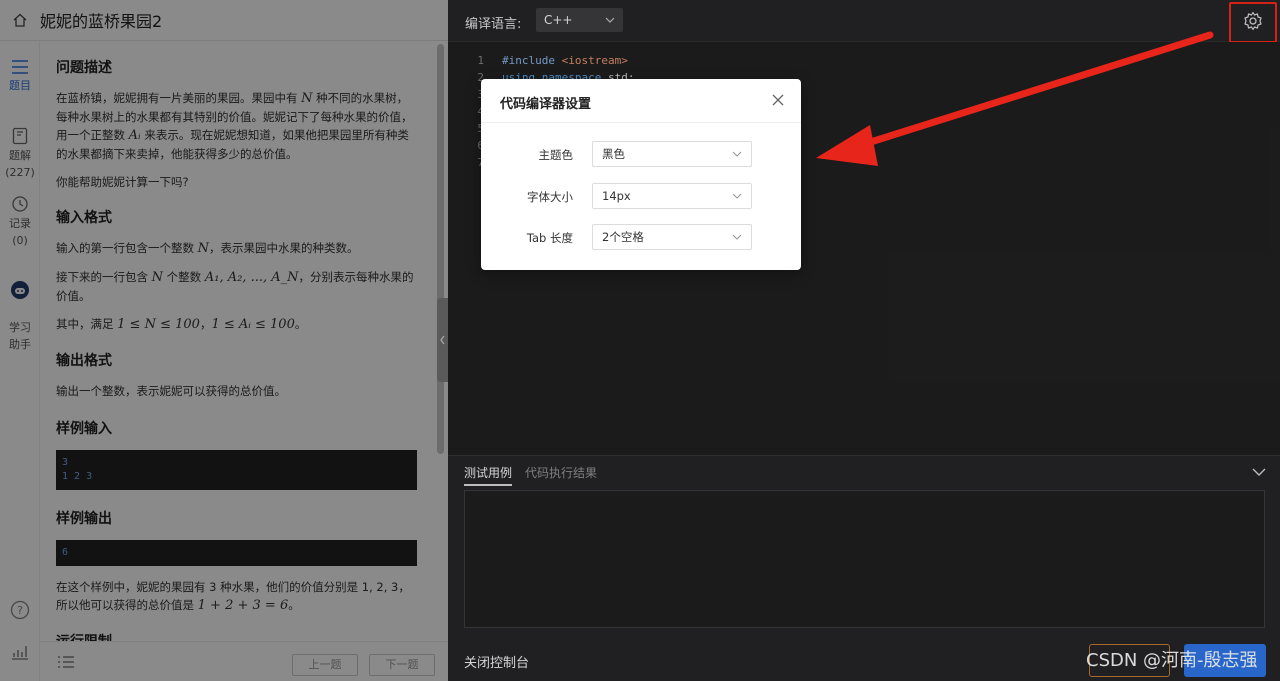  I want to click on editor-settings-dialog: 代码编译器设置 主题色 黑色 字体大小 14px Tab 长度 2个空格, so click(641, 174).